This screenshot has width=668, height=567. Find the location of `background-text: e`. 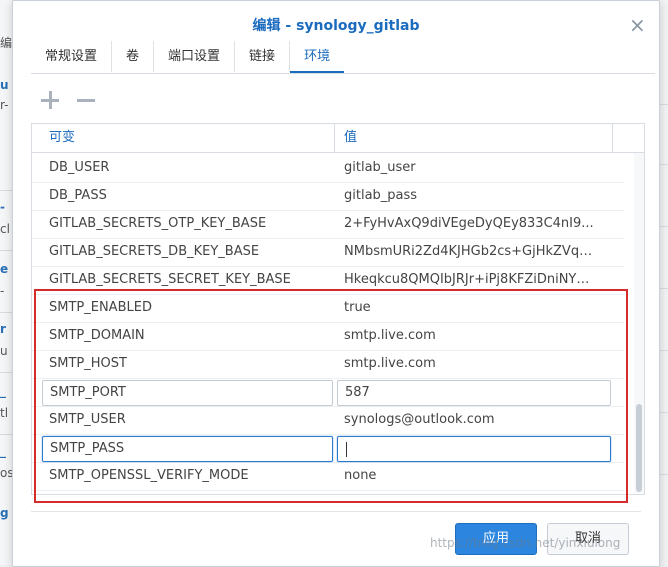

background-text: e is located at coordinates (4, 269).